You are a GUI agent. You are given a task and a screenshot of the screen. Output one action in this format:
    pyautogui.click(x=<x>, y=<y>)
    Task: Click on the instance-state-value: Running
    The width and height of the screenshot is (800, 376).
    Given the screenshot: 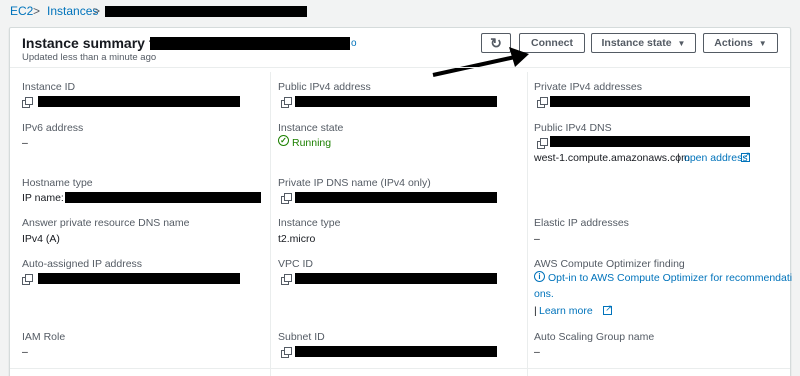 What is the action you would take?
    pyautogui.click(x=312, y=143)
    